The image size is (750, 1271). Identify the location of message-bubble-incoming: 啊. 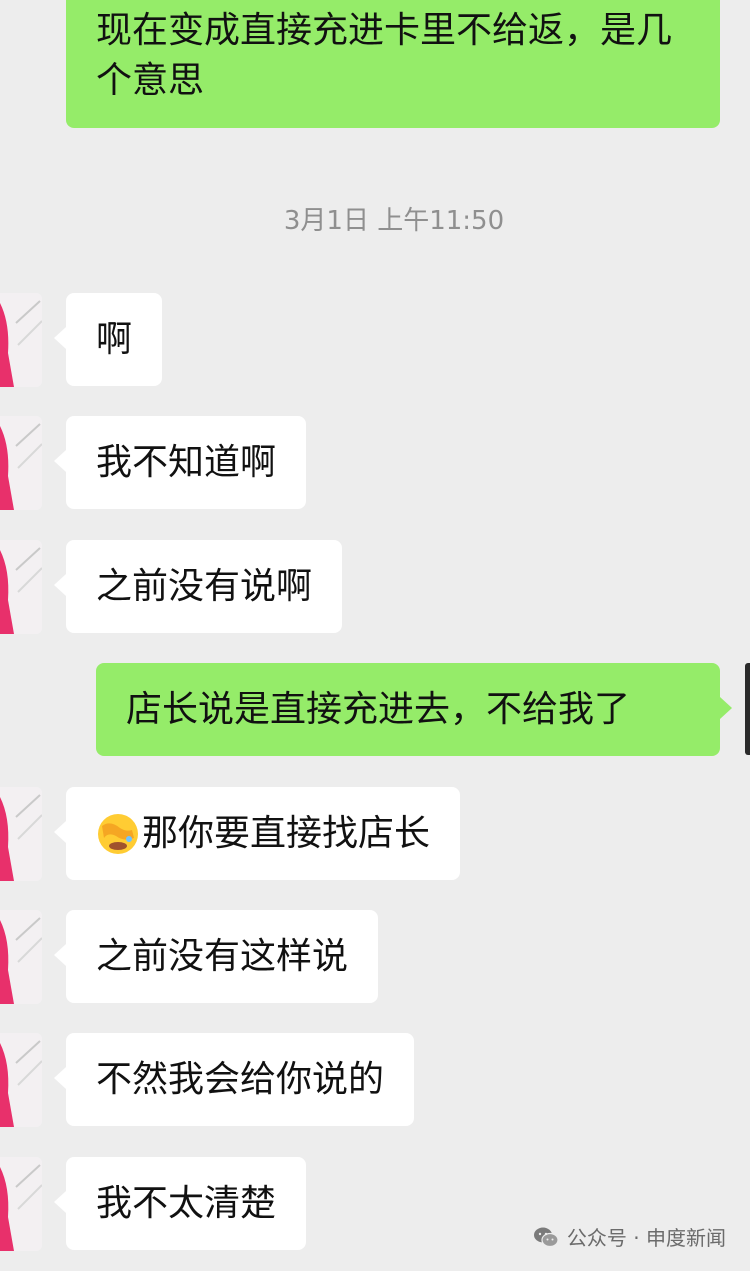
(108, 339).